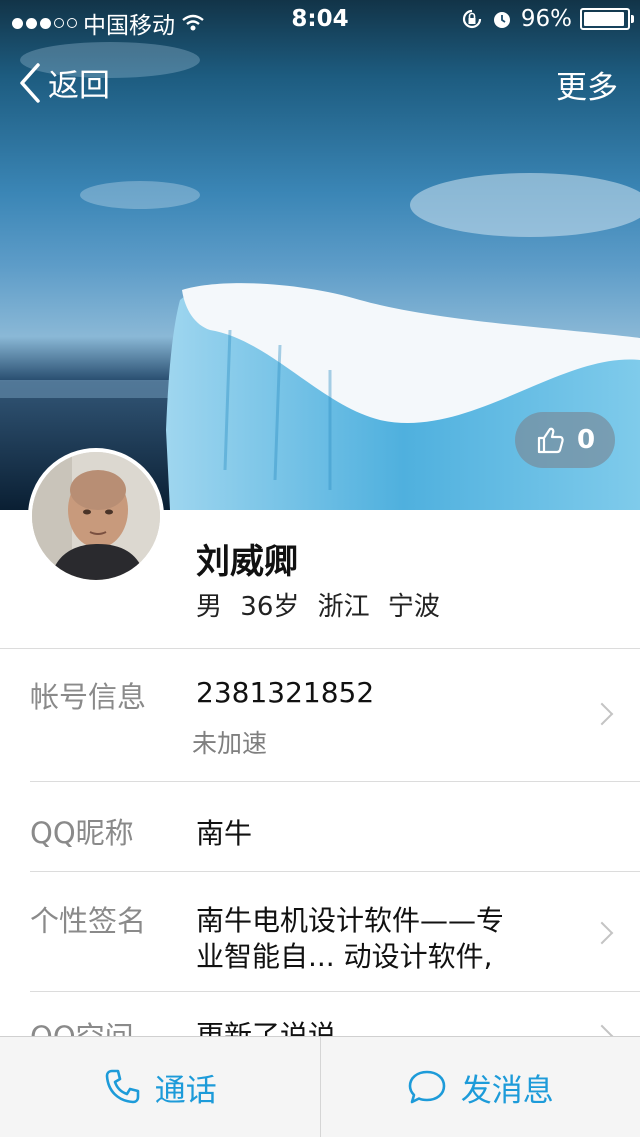  What do you see at coordinates (550, 440) in the screenshot?
I see `thumbs-up-icon` at bounding box center [550, 440].